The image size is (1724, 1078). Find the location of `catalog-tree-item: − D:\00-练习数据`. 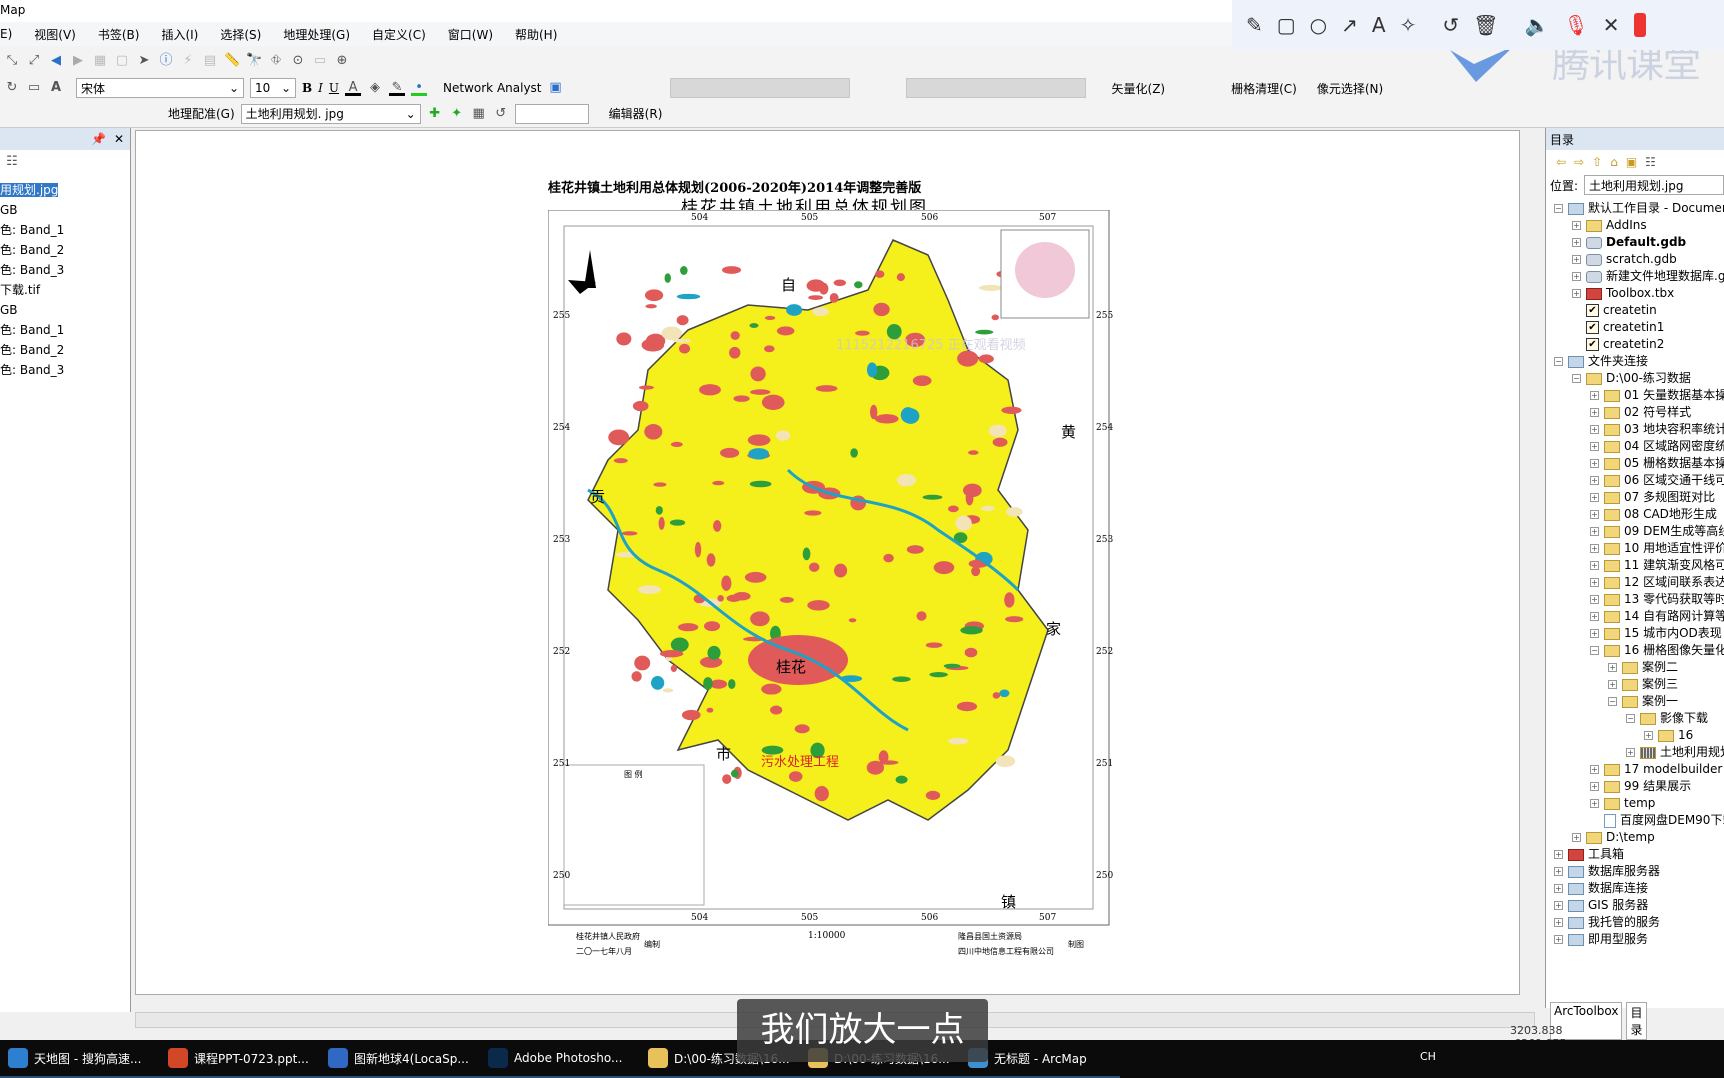

catalog-tree-item: − D:\00-练习数据 is located at coordinates (1635, 378).